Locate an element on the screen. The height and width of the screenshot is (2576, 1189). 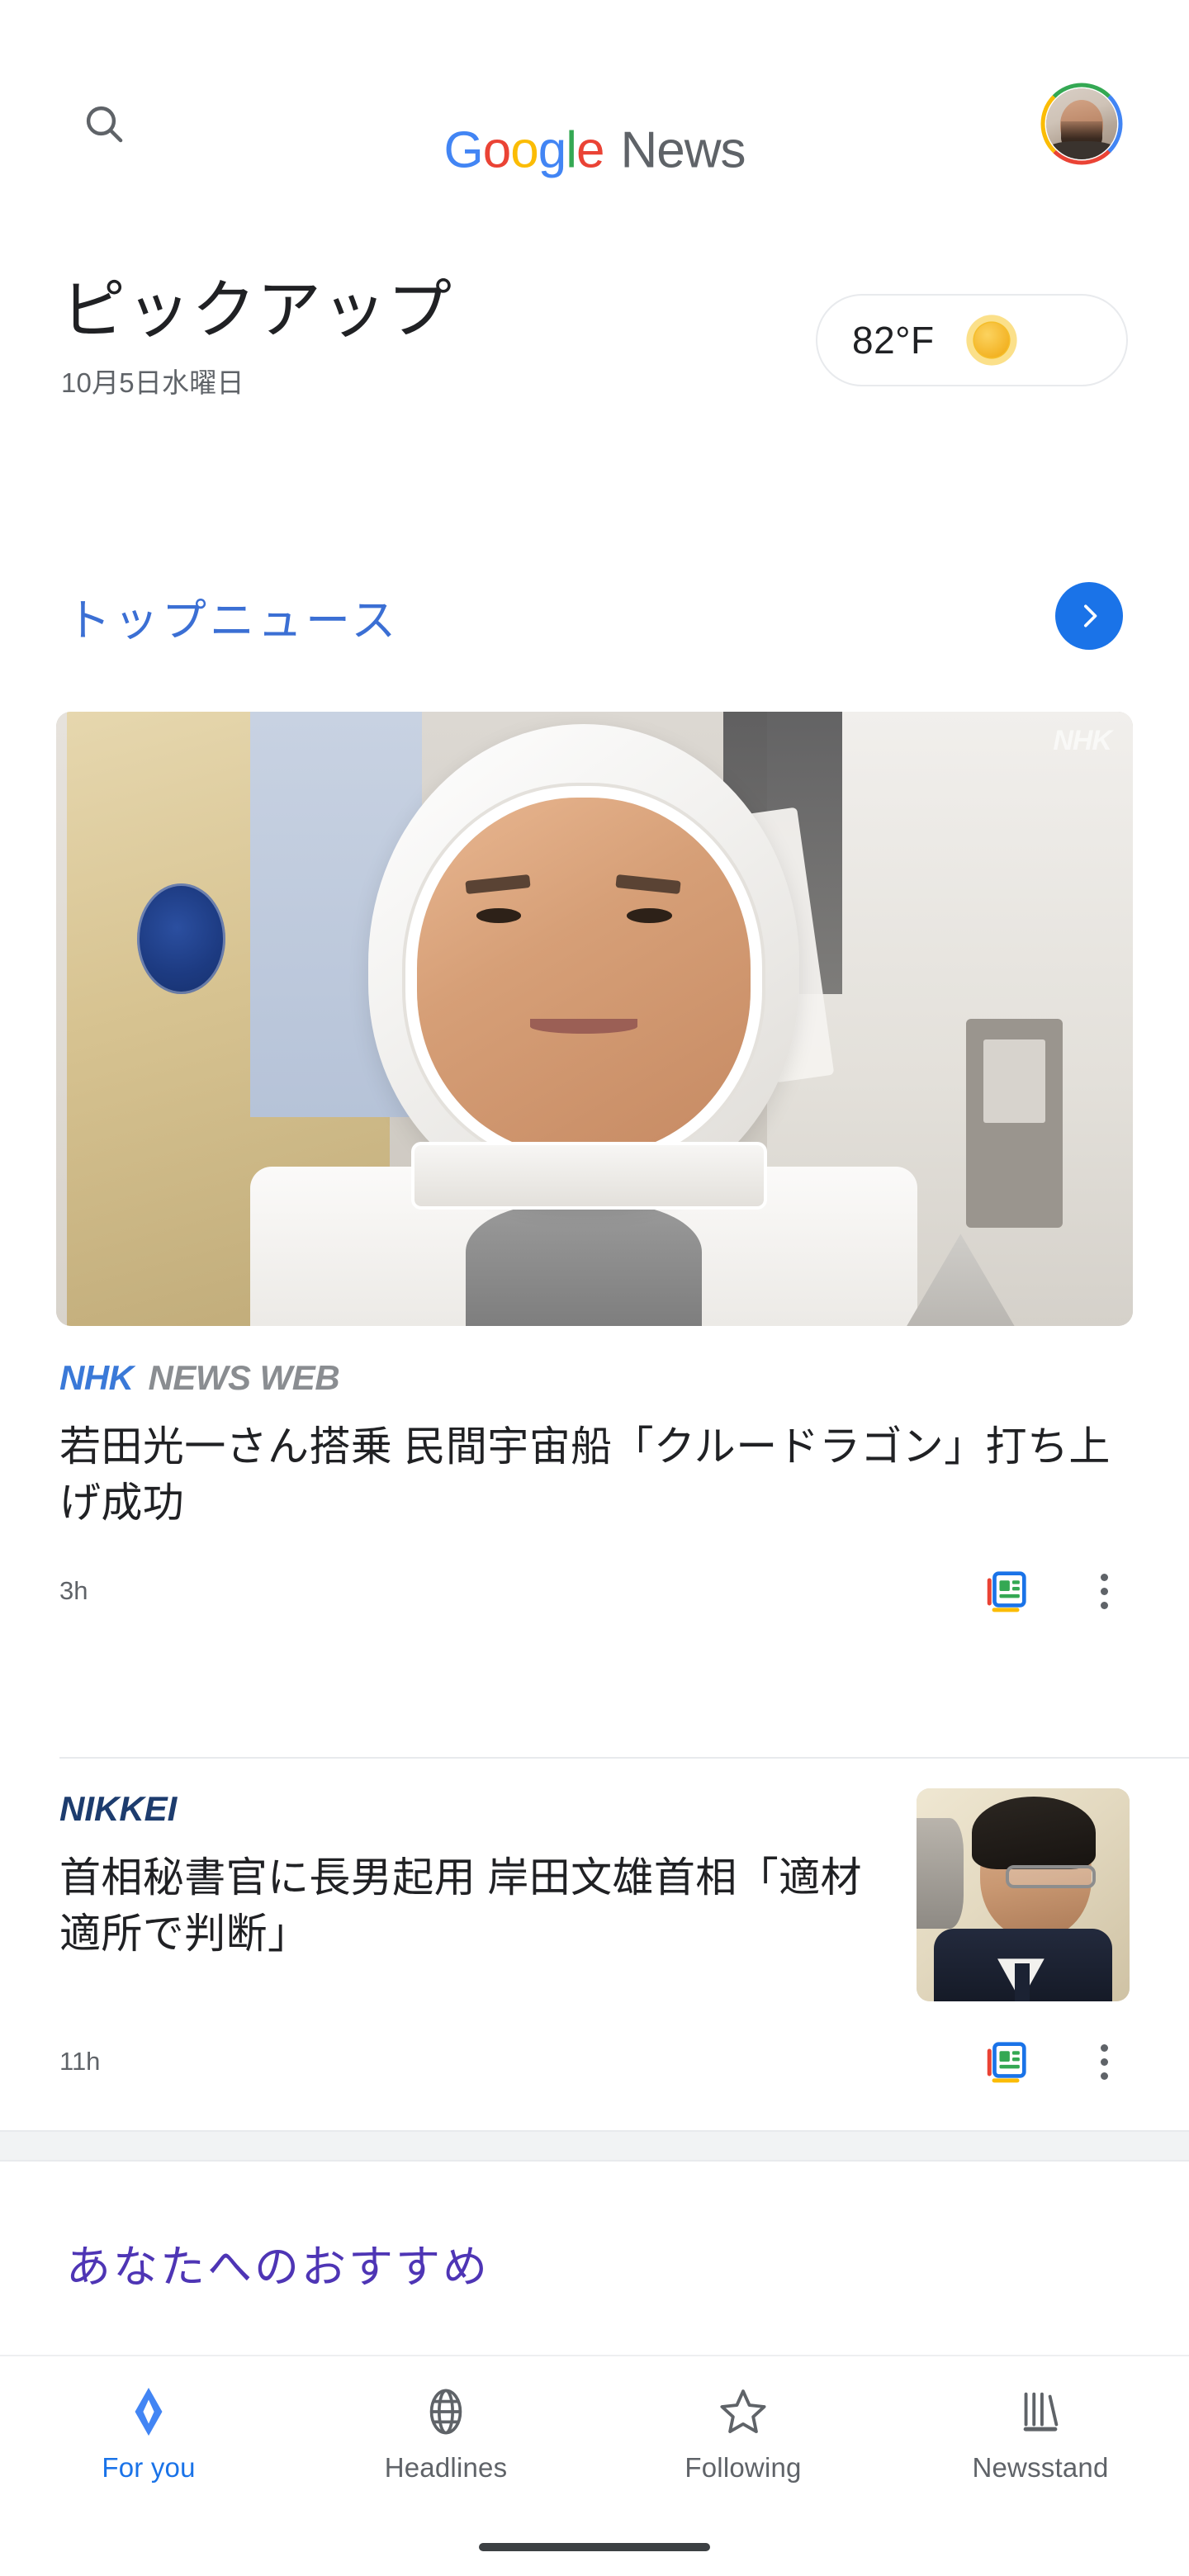
sparkle-diamond-icon is located at coordinates (148, 2411).